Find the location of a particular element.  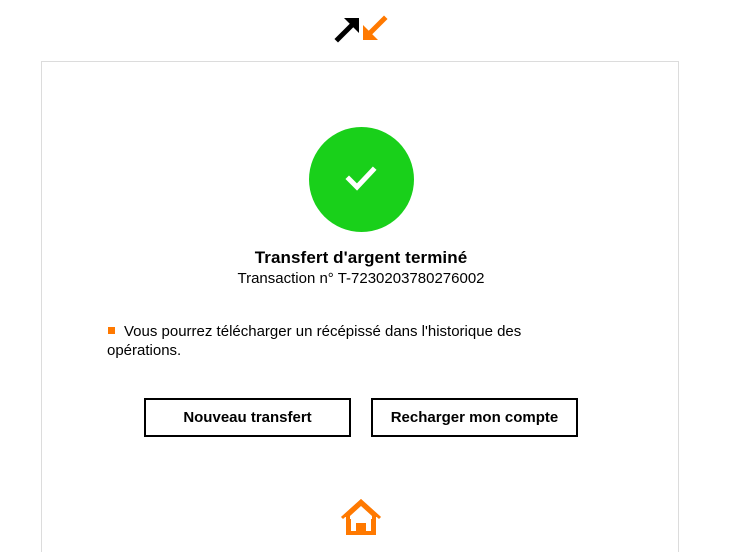

bullet-marker is located at coordinates (111, 330).